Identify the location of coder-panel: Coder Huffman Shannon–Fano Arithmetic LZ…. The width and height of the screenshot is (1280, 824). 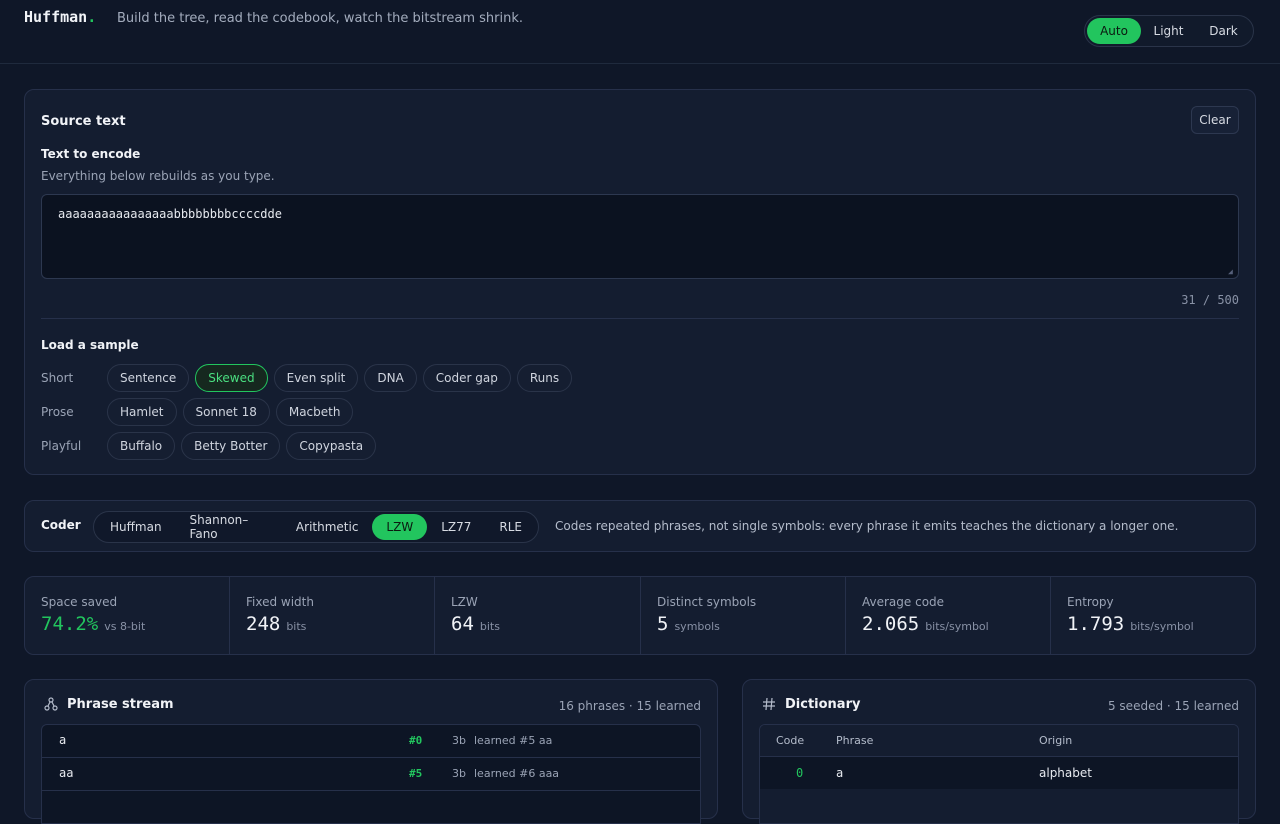
(640, 526).